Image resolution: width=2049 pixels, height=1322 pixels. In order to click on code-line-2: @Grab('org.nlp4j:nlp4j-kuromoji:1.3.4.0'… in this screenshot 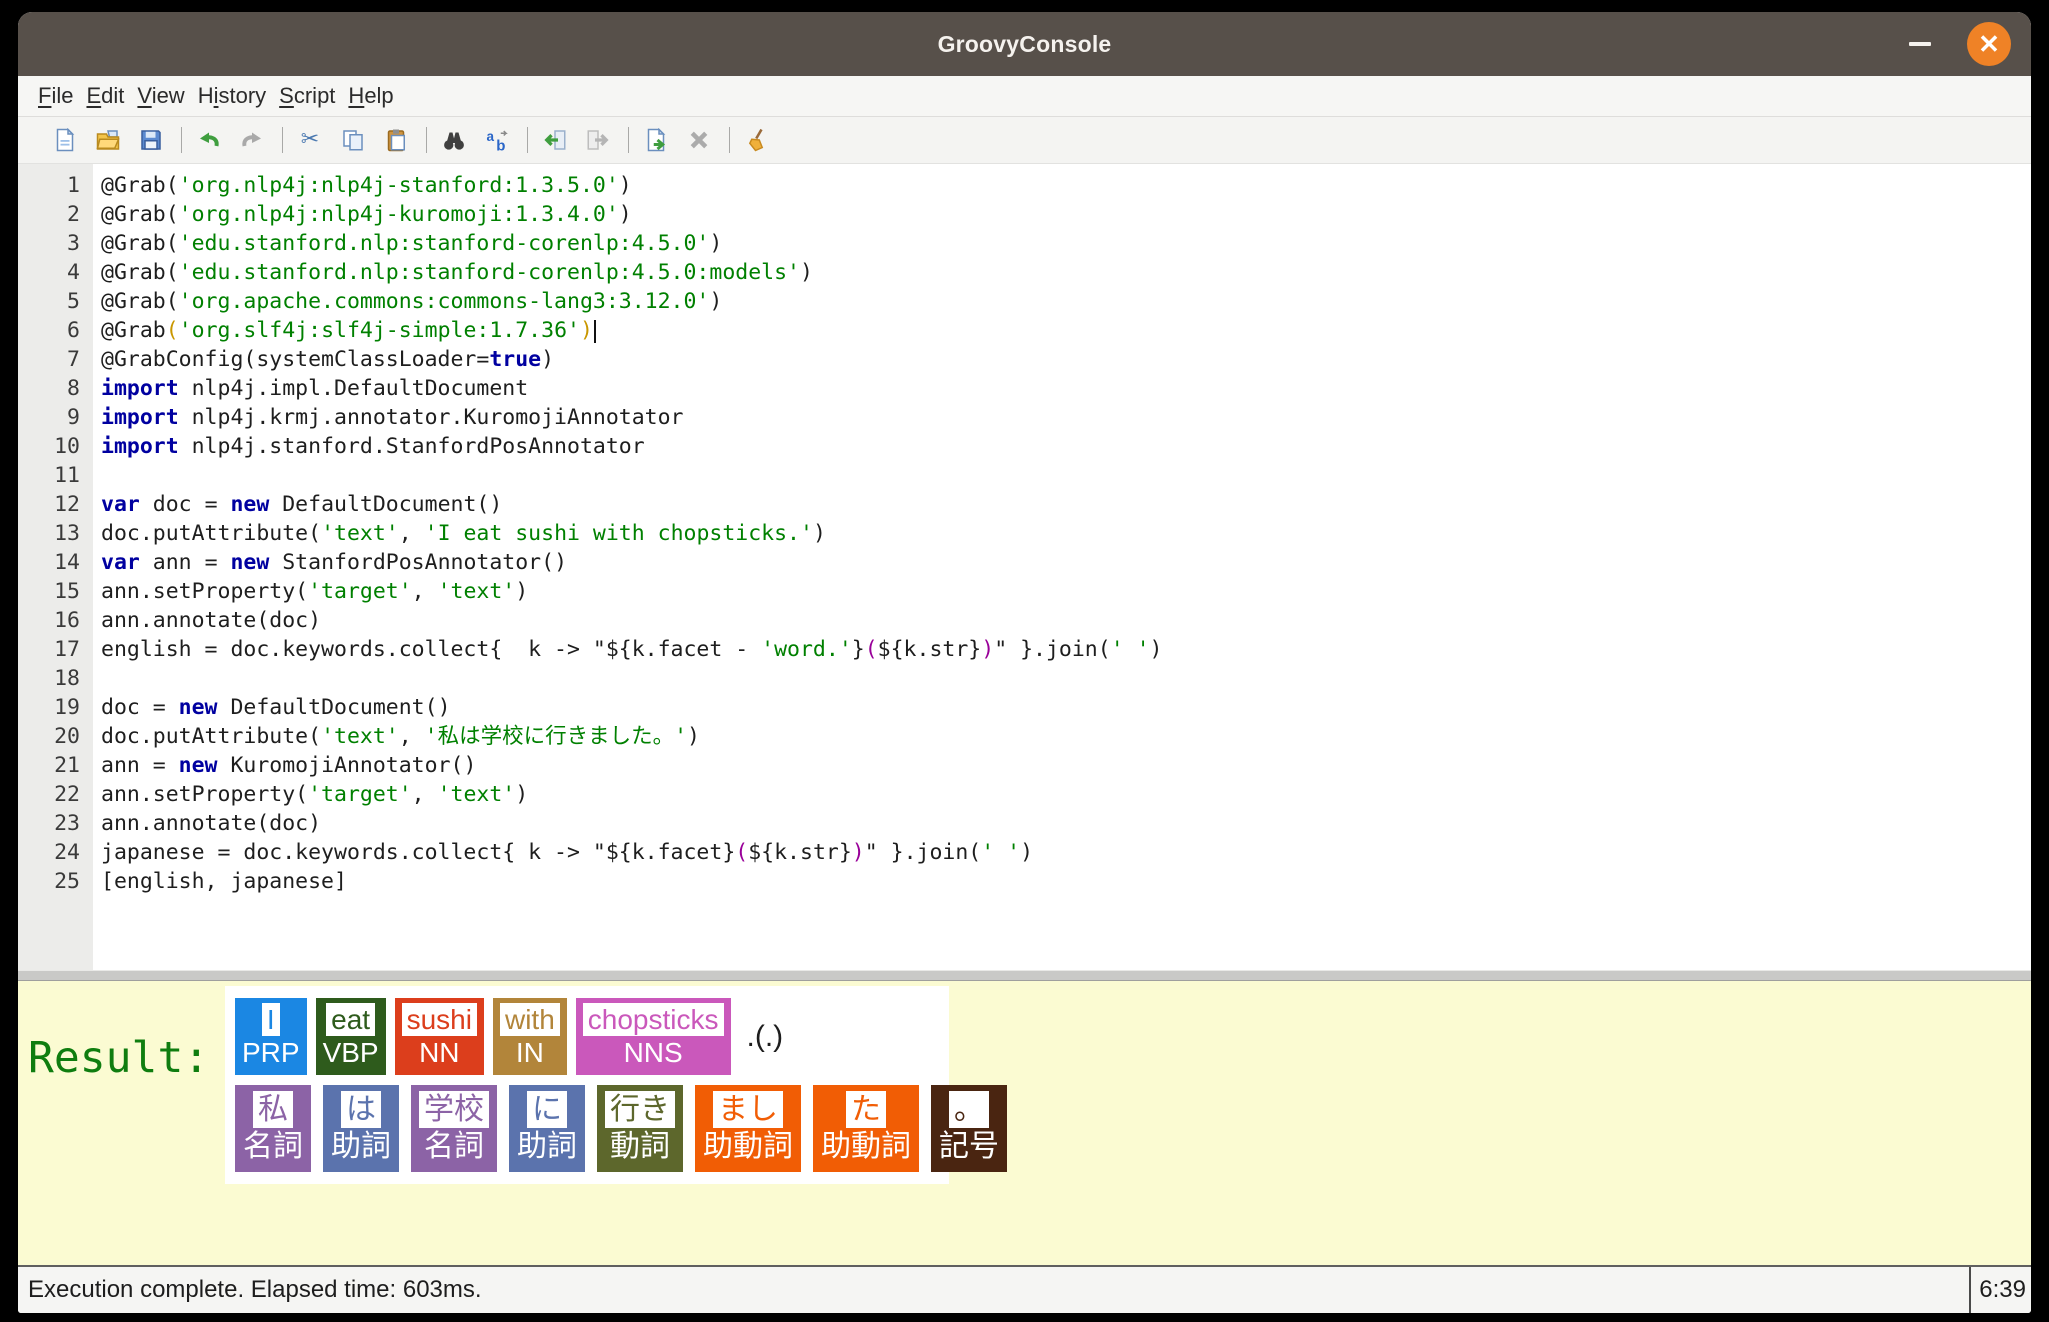, I will do `click(366, 214)`.